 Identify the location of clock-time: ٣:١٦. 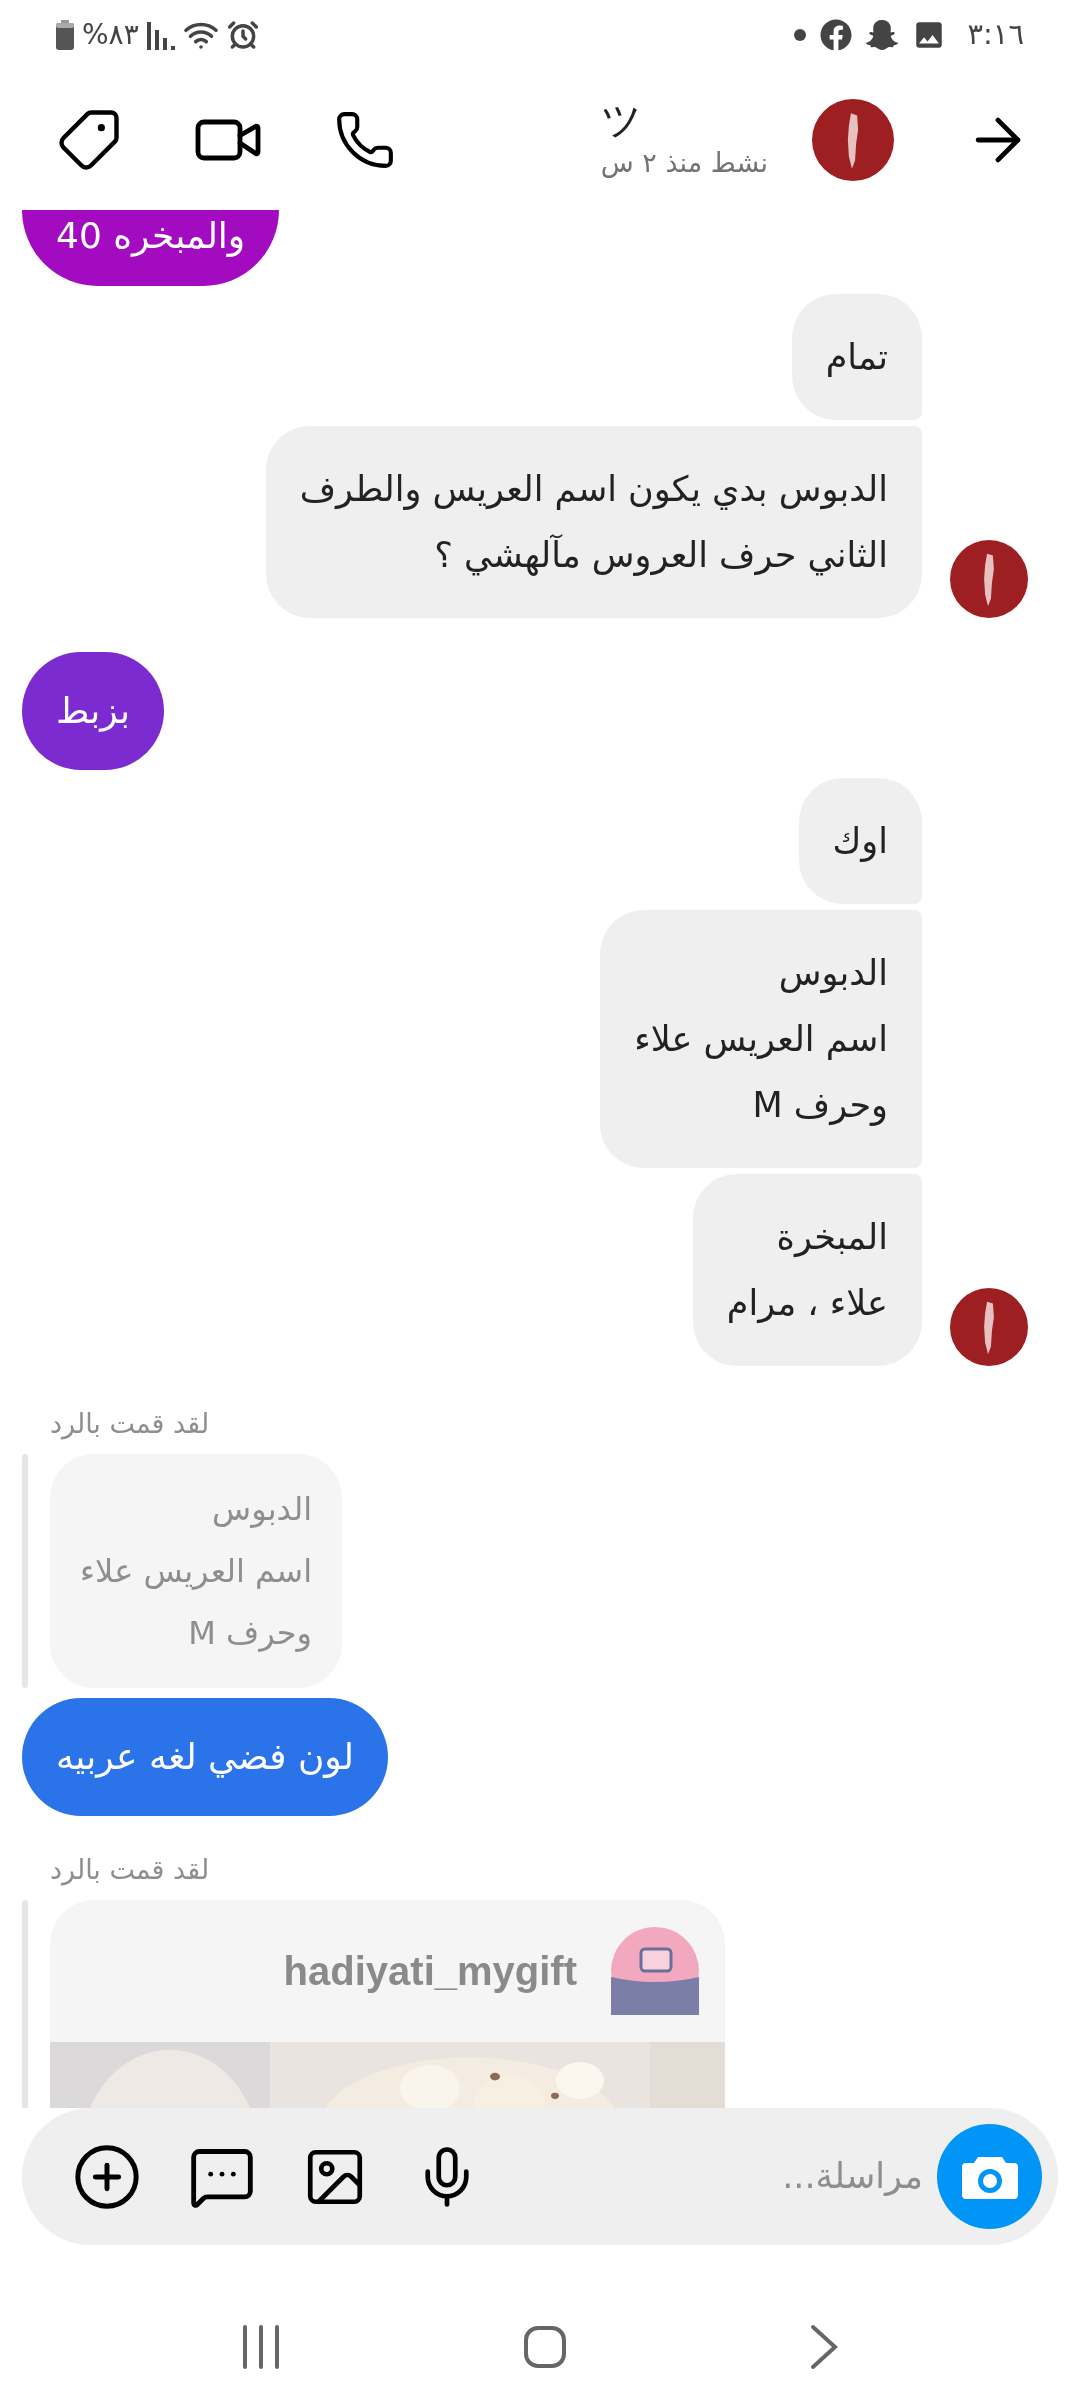
(995, 35).